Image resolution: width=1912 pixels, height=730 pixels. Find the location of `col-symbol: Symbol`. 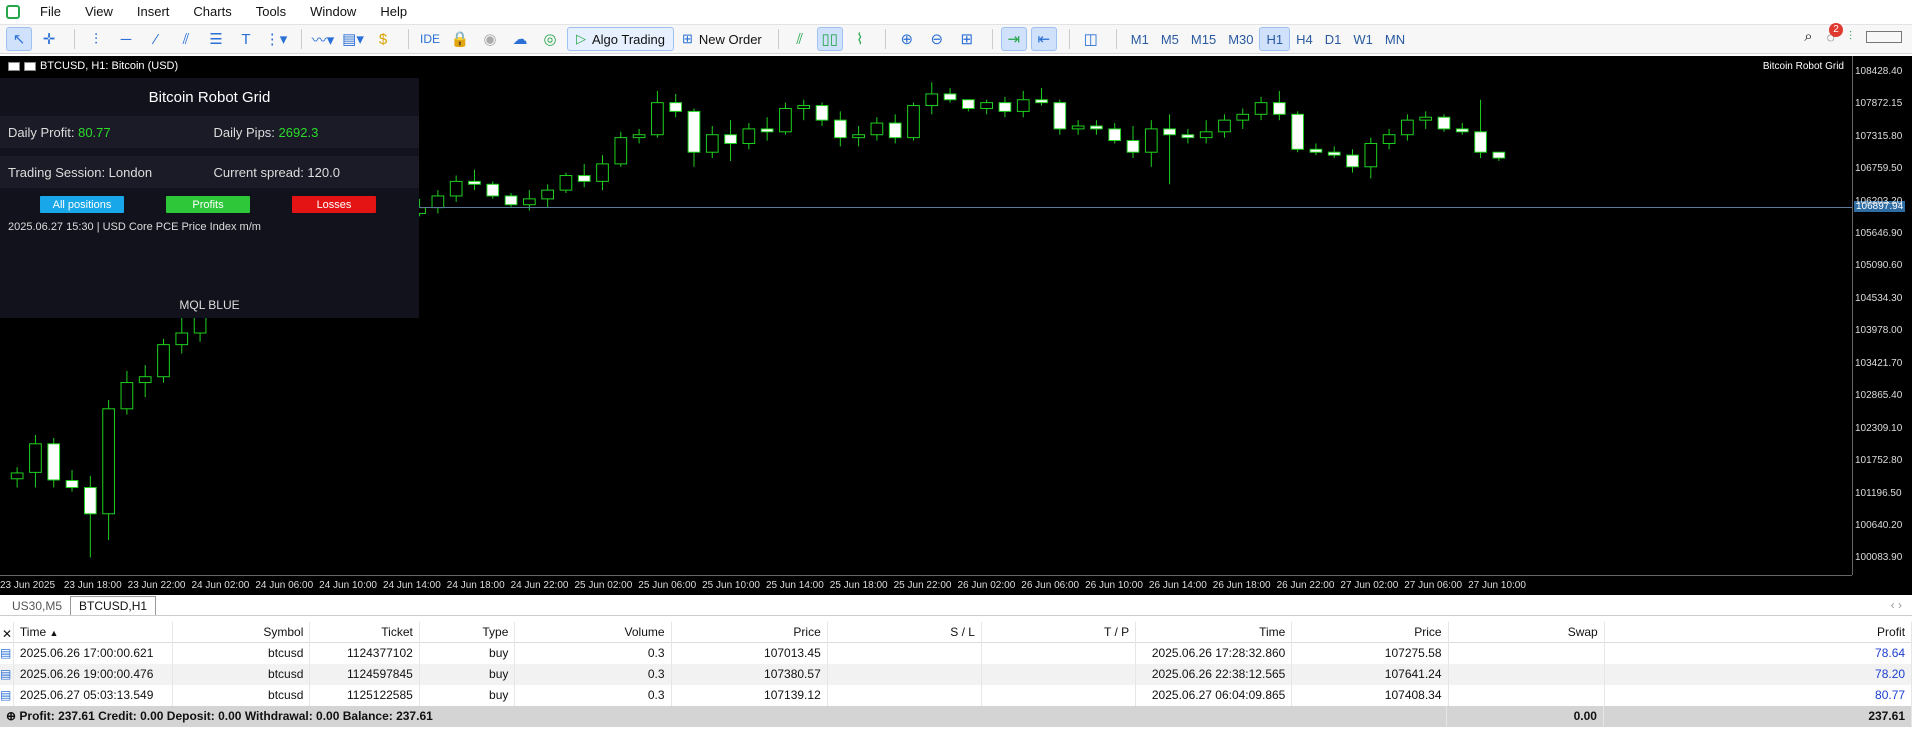

col-symbol: Symbol is located at coordinates (242, 632).